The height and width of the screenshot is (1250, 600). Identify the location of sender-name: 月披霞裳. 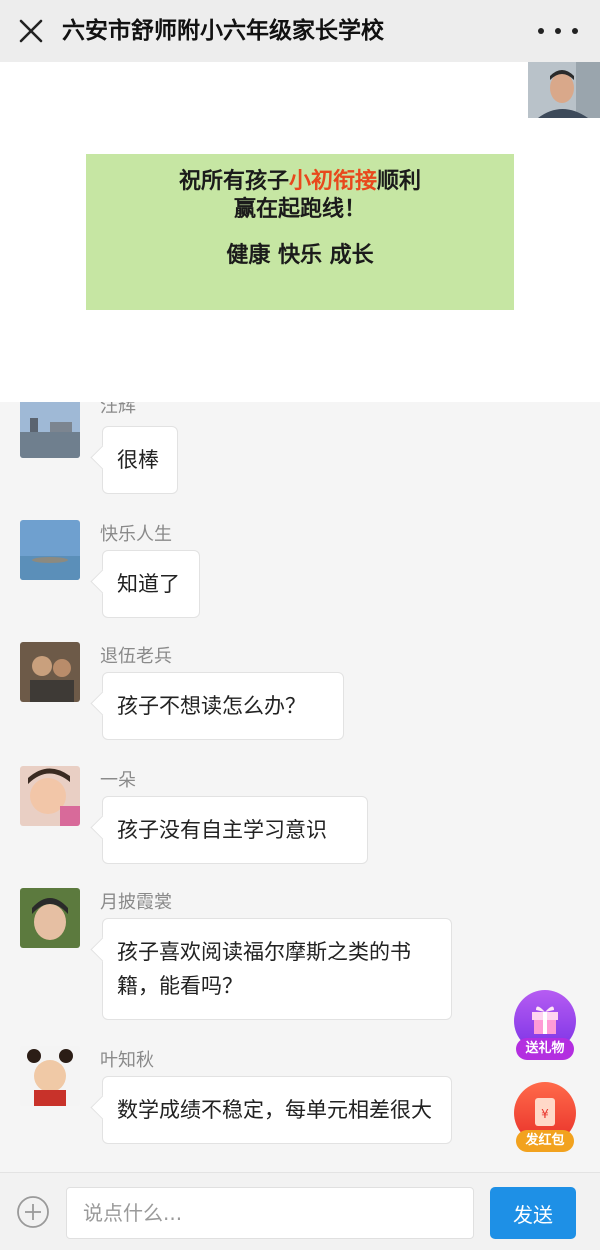
(136, 902).